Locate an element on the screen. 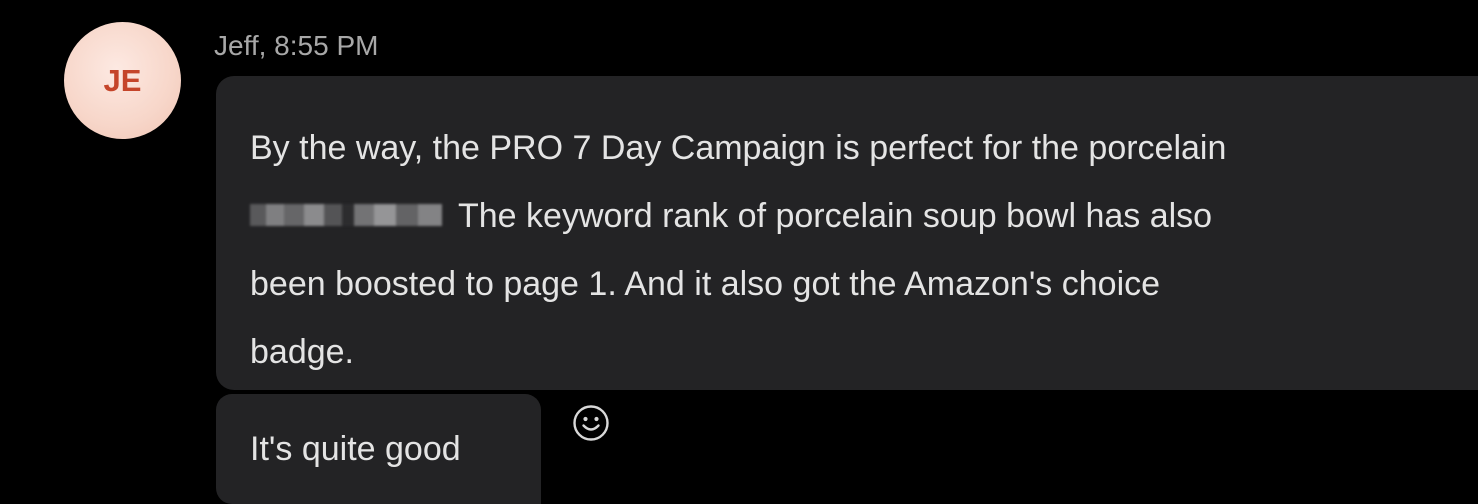  avatar: JE is located at coordinates (122, 80).